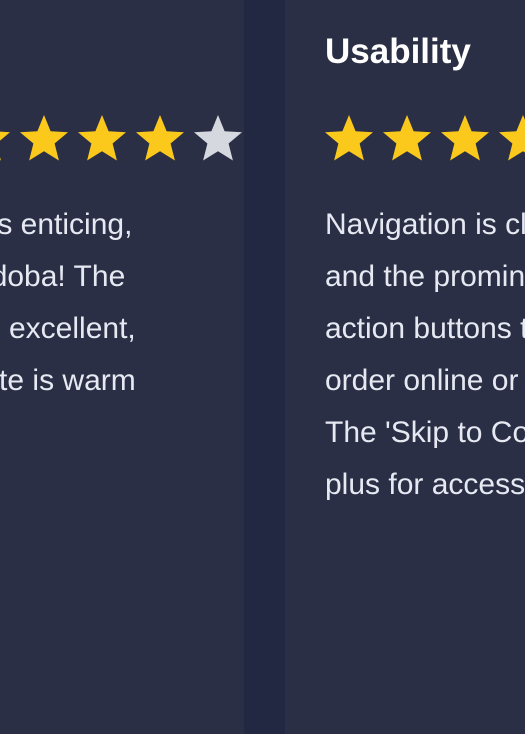 This screenshot has width=525, height=734. I want to click on review-description-line: plus for accessibility, so click(425, 484).